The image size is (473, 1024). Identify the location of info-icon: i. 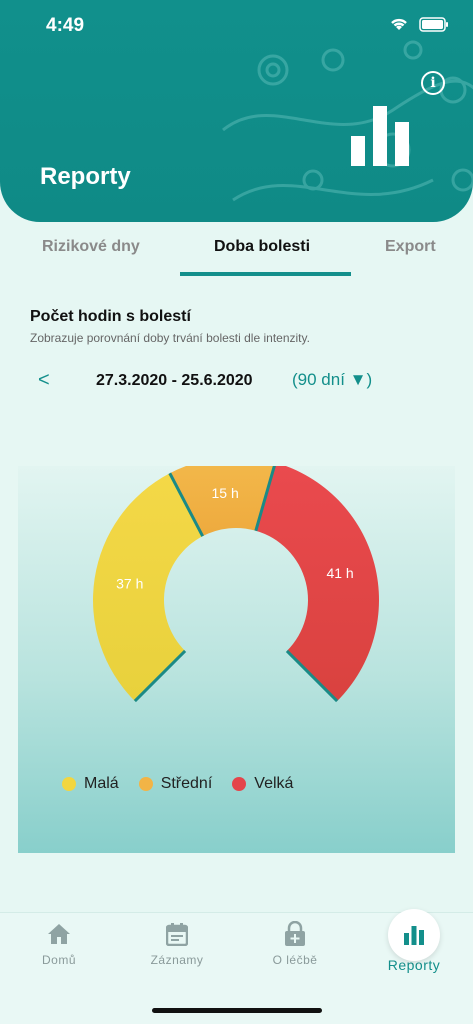
(433, 83).